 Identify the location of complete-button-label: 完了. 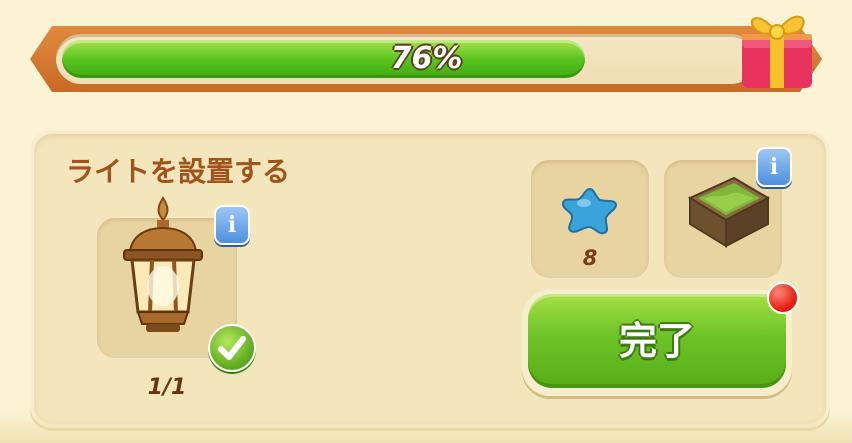
(656, 341).